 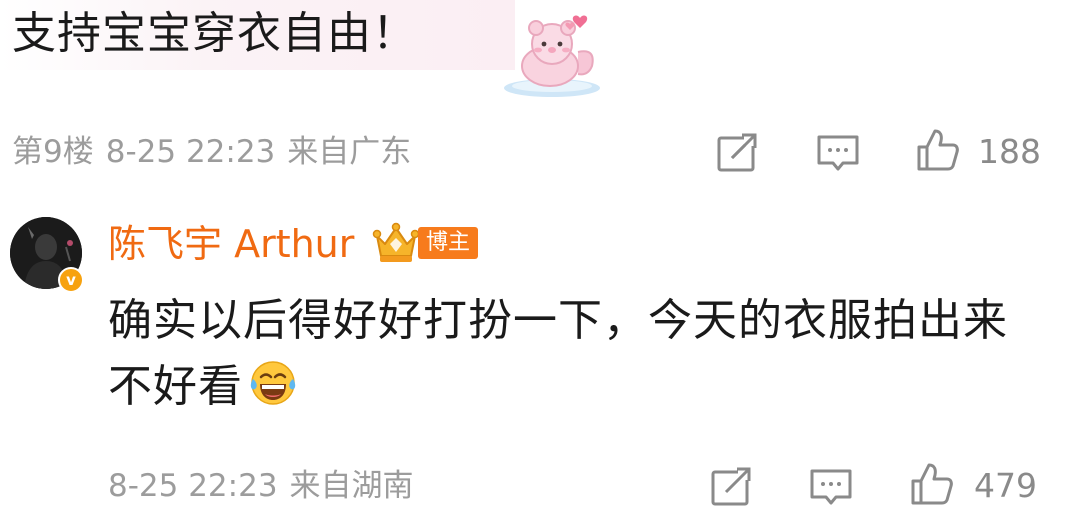 I want to click on comment-location: 来自广东, so click(x=349, y=152).